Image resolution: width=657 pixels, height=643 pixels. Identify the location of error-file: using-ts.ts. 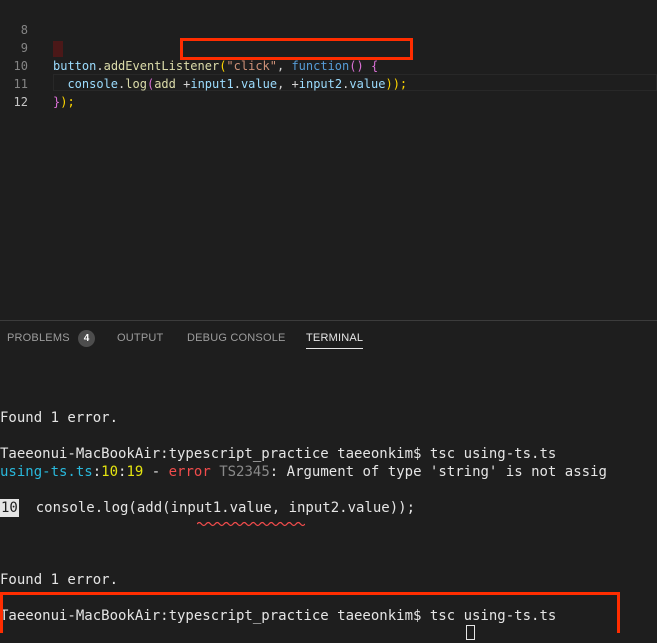
(46, 472).